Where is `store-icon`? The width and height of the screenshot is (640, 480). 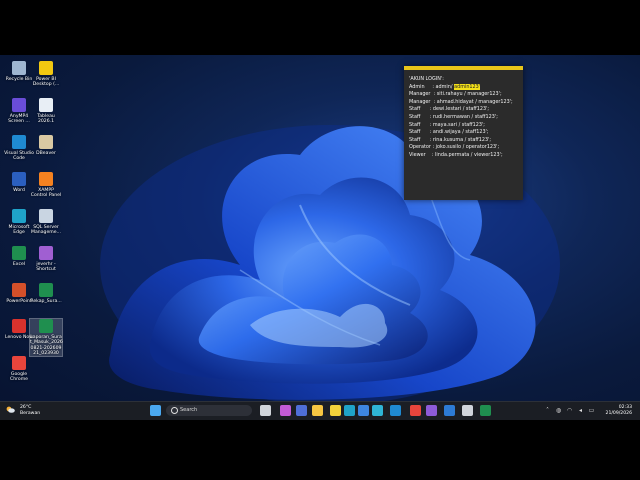 store-icon is located at coordinates (363, 410).